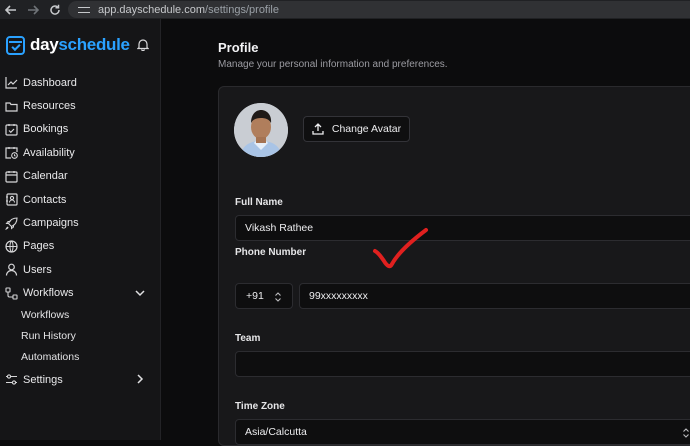 The width and height of the screenshot is (690, 446). I want to click on sidebar-item-label: Users, so click(37, 269).